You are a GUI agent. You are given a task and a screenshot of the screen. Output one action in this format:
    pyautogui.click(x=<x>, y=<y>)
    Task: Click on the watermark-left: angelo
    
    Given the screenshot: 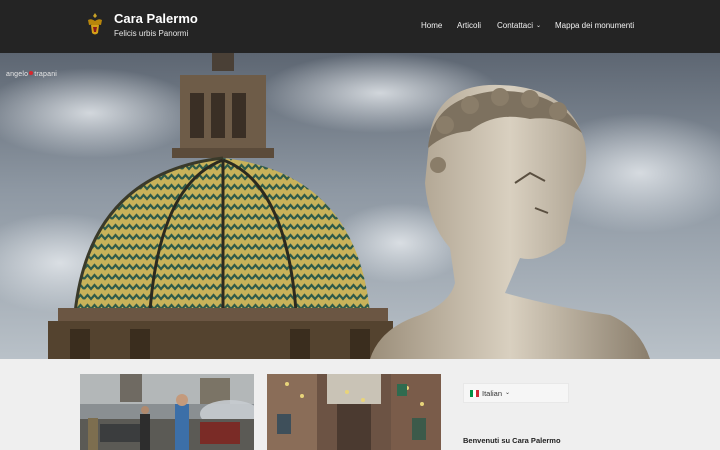 What is the action you would take?
    pyautogui.click(x=17, y=74)
    